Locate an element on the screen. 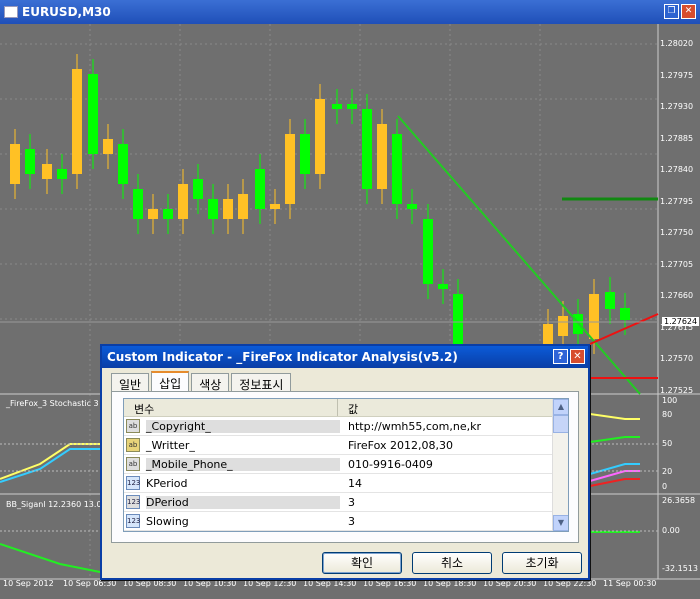 This screenshot has width=700, height=599. table-row: ab _Mobile_Phone_ 010-9916-0409 is located at coordinates (346, 464).